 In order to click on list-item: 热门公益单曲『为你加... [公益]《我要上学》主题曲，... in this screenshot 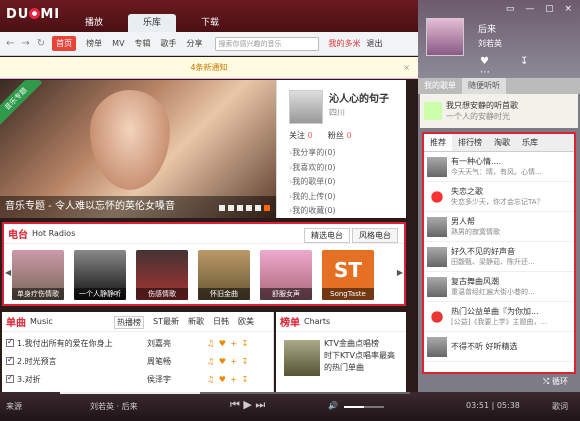, I will do `click(499, 317)`.